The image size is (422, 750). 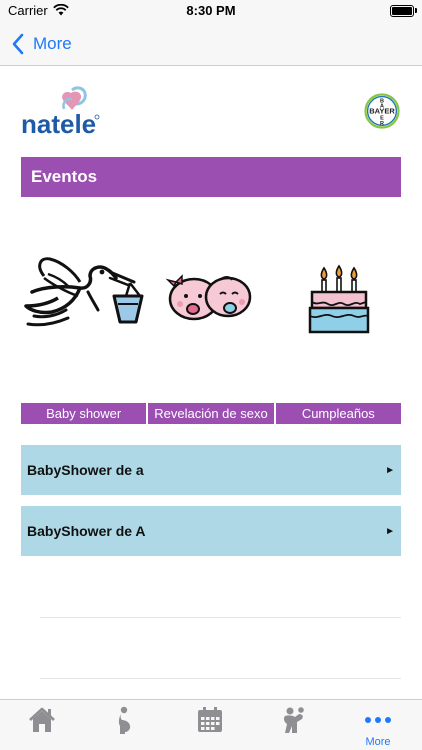 What do you see at coordinates (211, 177) in the screenshot?
I see `section-header-eventos: Eventos` at bounding box center [211, 177].